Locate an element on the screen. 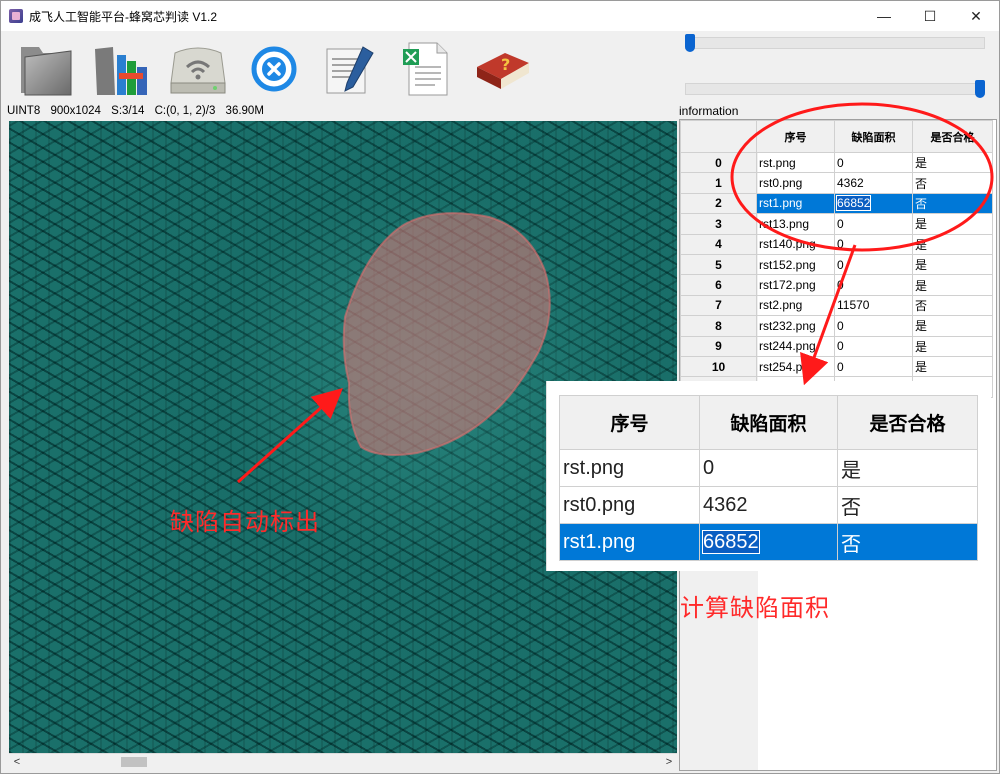 The height and width of the screenshot is (774, 1000). minimize-button: — is located at coordinates (884, 16).